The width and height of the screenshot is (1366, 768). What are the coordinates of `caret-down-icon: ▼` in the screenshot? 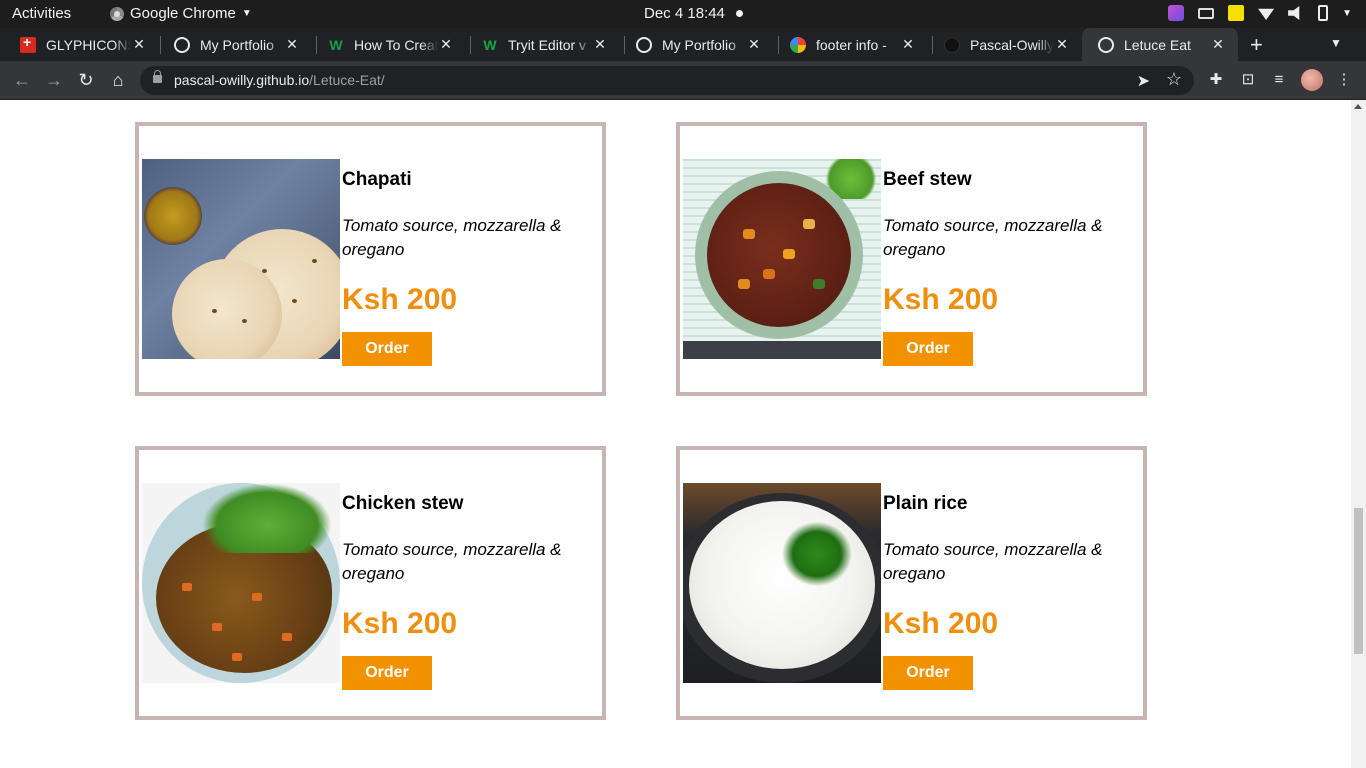 It's located at (246, 13).